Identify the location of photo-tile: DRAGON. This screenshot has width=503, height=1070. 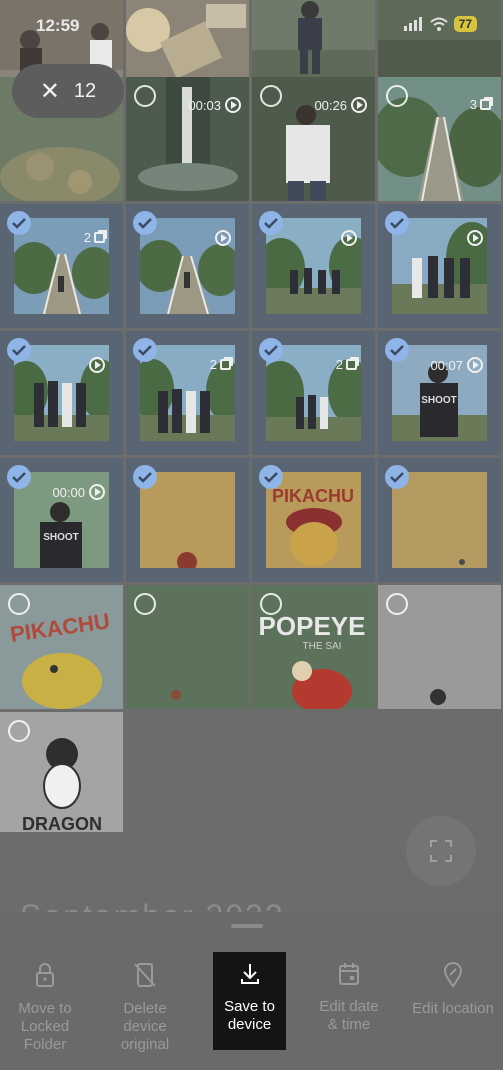
(61, 772).